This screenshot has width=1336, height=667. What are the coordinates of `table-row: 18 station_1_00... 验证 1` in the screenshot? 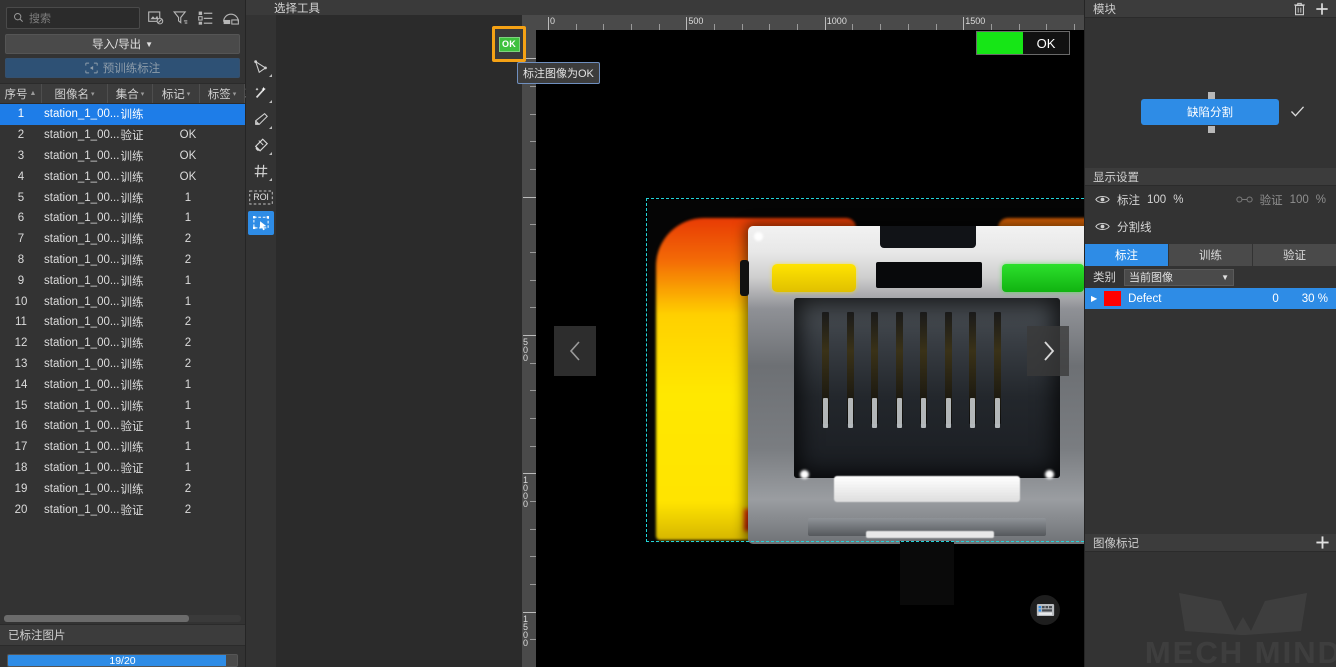 It's located at (122, 468).